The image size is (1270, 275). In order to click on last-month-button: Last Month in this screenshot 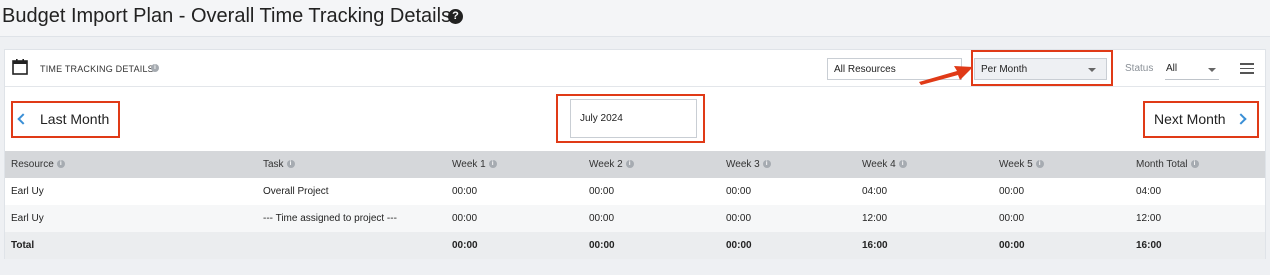, I will do `click(65, 119)`.